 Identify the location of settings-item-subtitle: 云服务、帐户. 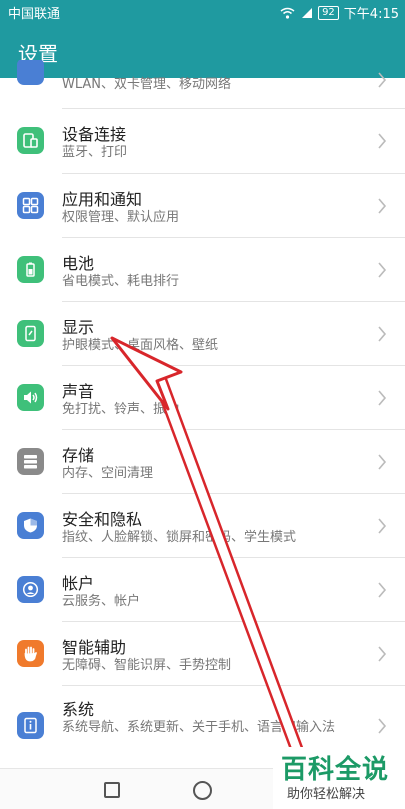
(101, 601).